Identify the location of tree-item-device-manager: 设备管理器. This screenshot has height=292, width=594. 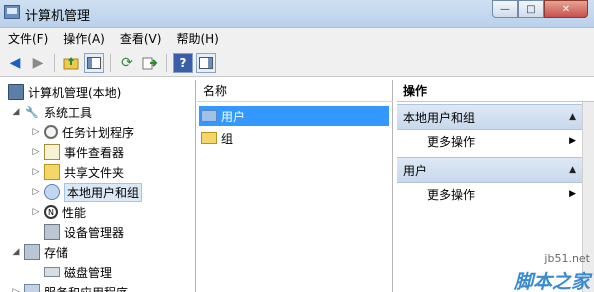
(83, 232).